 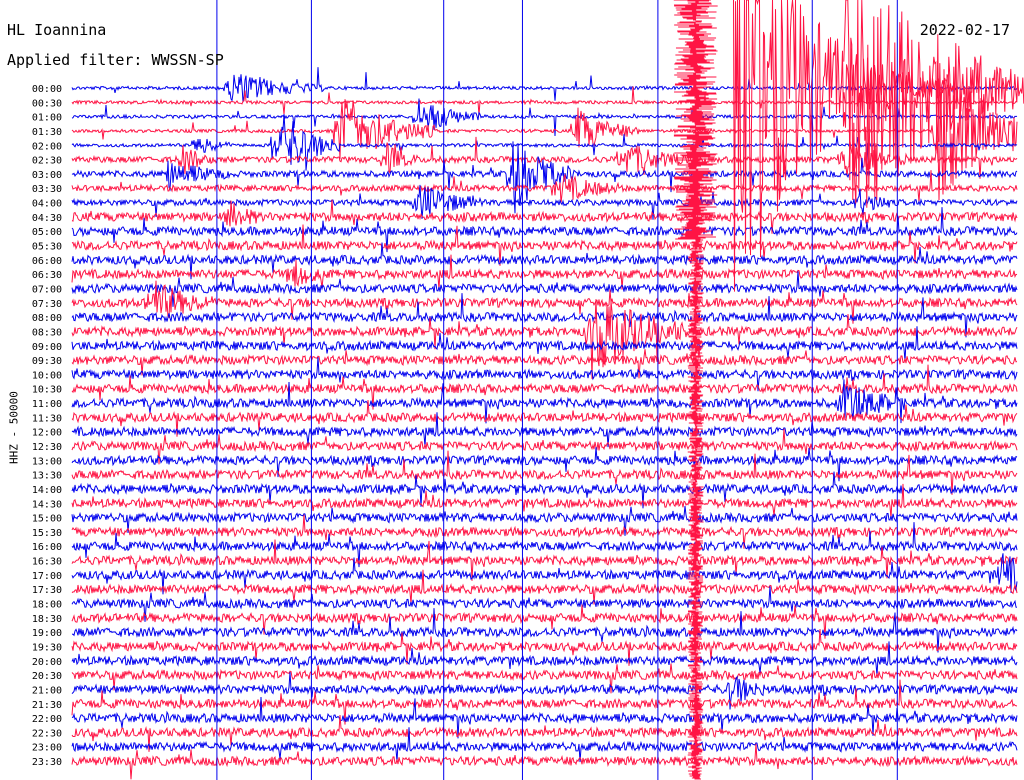 I want to click on time-label: 02:30, so click(x=47, y=161).